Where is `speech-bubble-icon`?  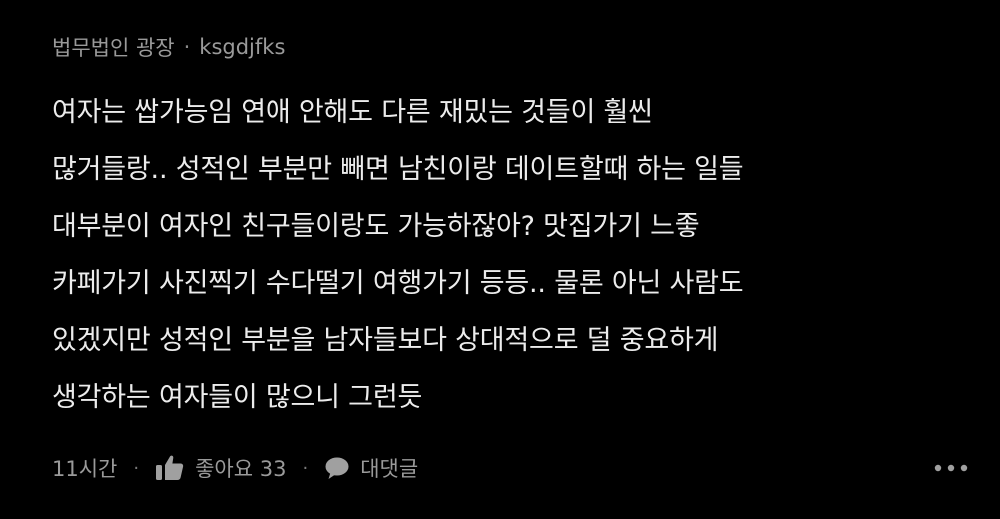
speech-bubble-icon is located at coordinates (337, 468).